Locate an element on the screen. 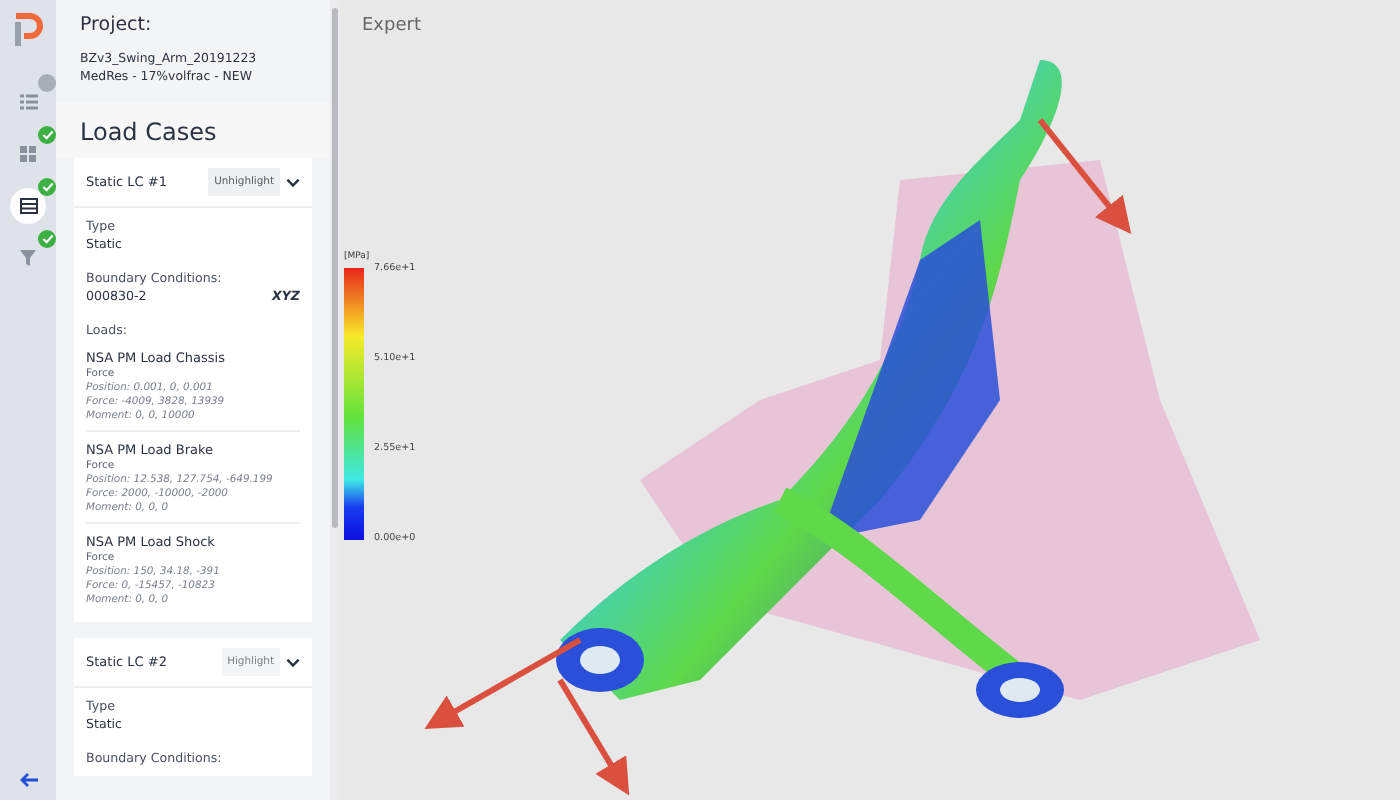 This screenshot has height=800, width=1400. scrollbar-thumb is located at coordinates (335, 268).